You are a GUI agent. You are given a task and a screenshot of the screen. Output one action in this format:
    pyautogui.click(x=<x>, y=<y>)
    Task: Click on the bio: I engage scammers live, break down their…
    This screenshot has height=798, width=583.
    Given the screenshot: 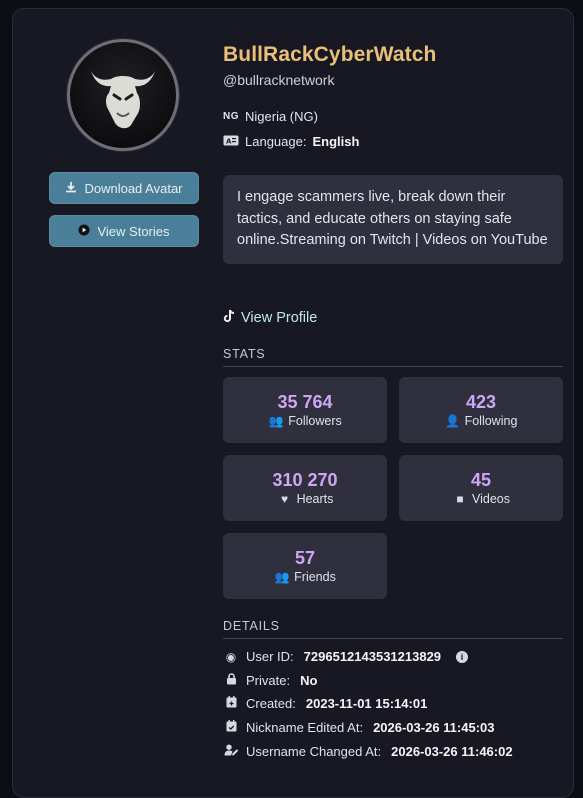 What is the action you would take?
    pyautogui.click(x=393, y=219)
    